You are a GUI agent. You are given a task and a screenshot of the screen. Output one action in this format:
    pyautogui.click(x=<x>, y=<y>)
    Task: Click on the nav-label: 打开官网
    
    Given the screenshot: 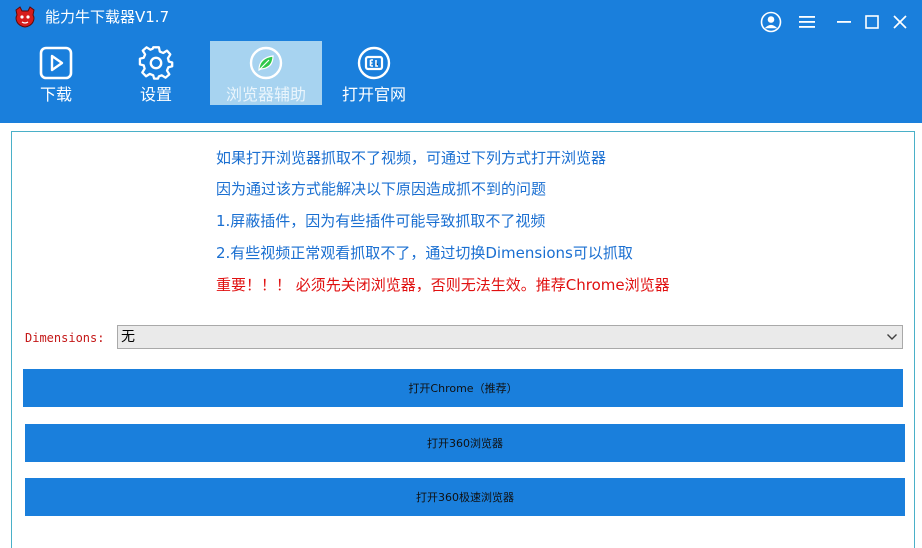 What is the action you would take?
    pyautogui.click(x=373, y=94)
    